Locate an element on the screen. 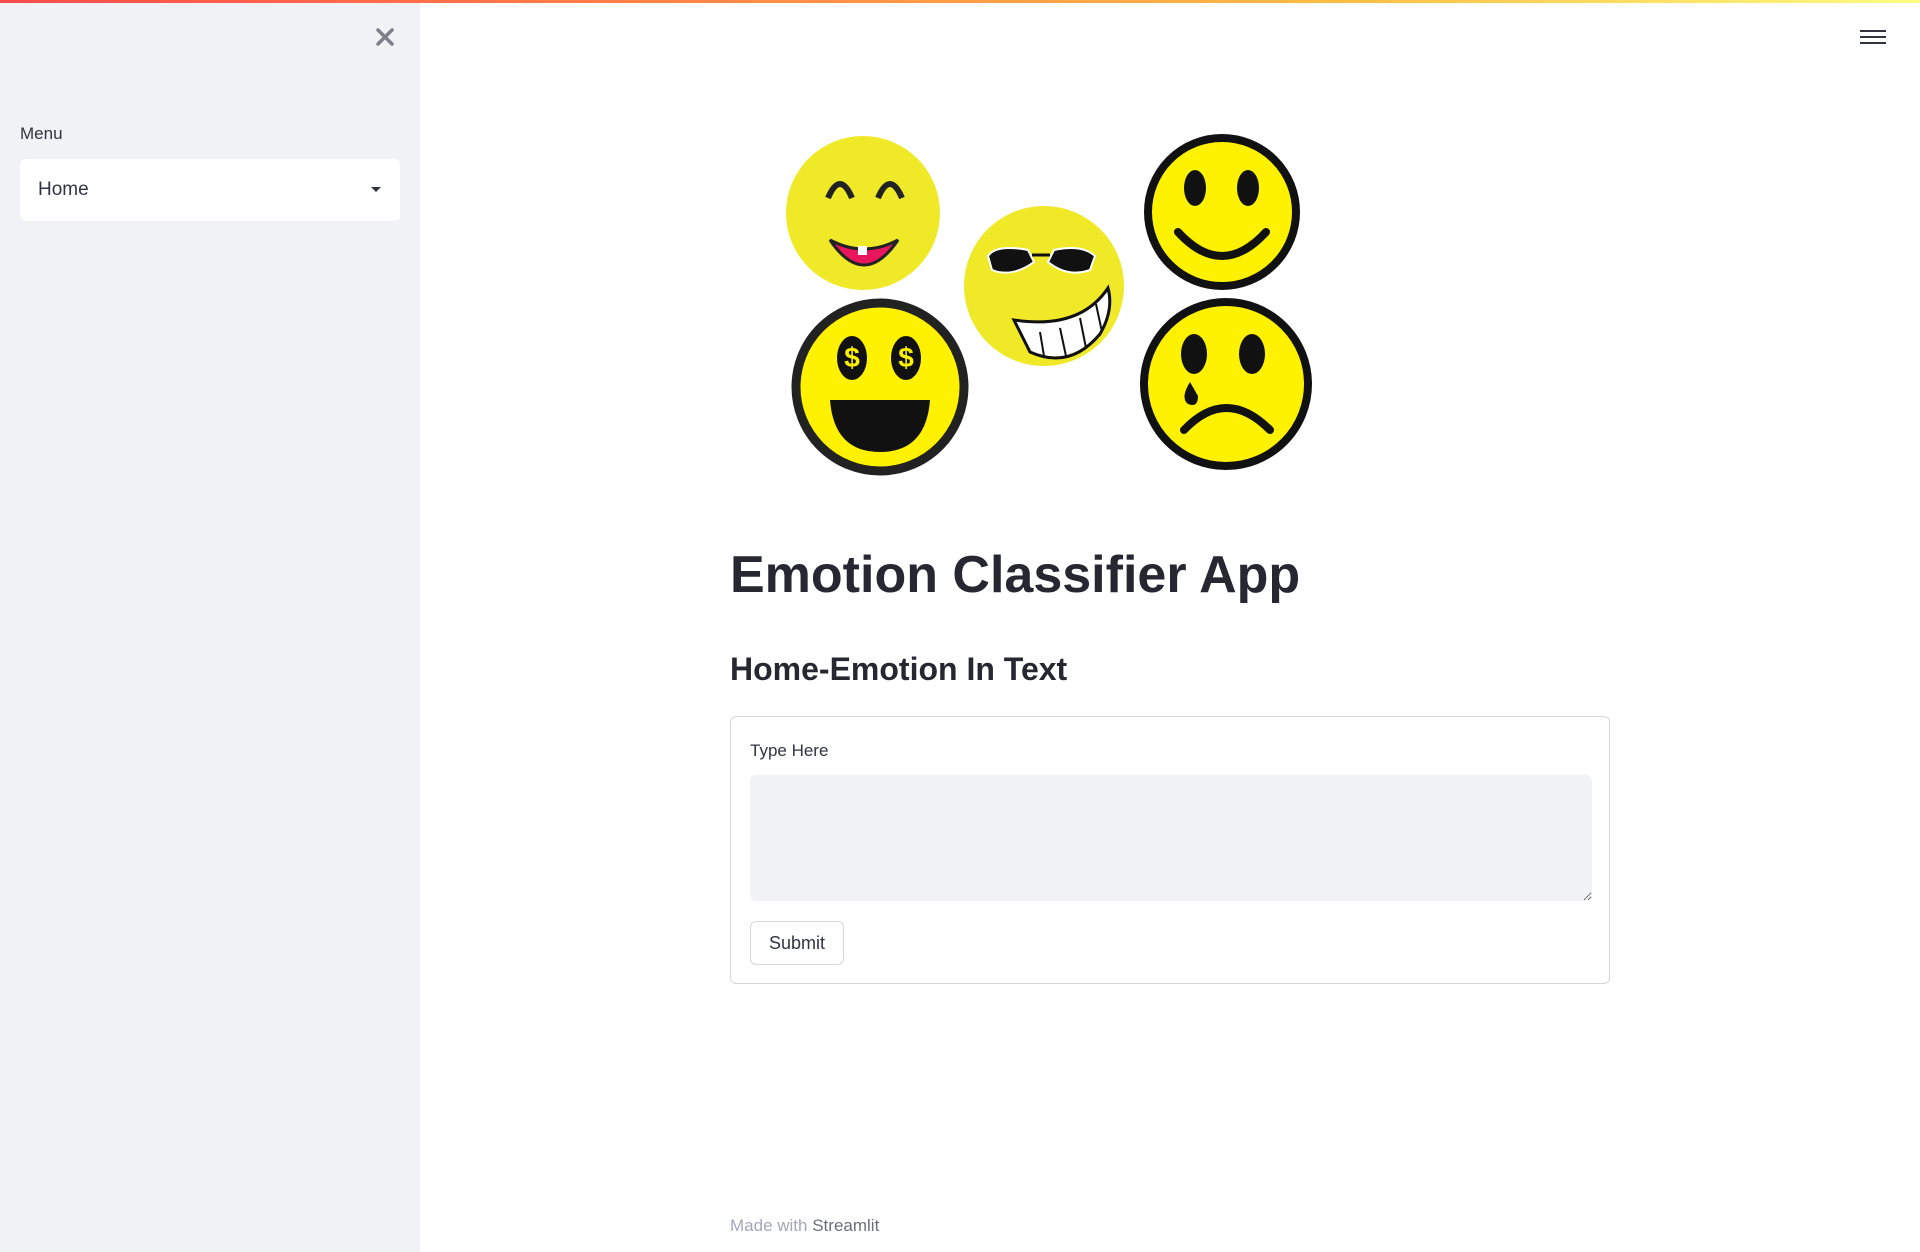  close-icon is located at coordinates (385, 37).